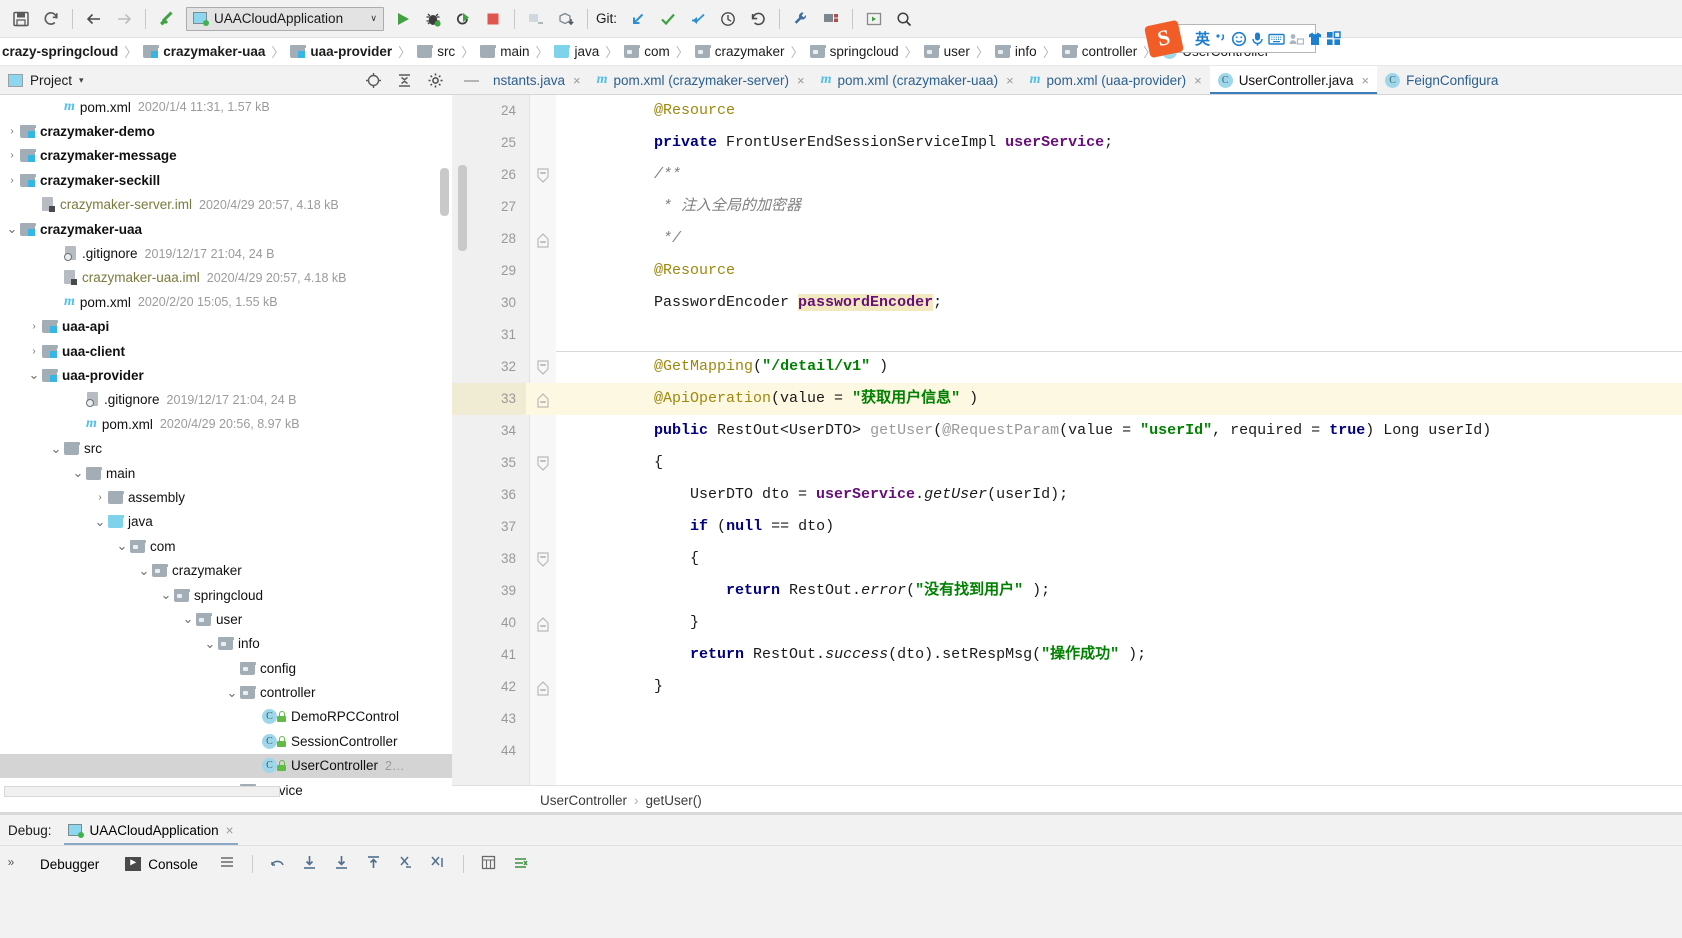 This screenshot has height=938, width=1682. I want to click on breadcrumb-item-crazymaker-uaa: crazymaker-uaa, so click(204, 51).